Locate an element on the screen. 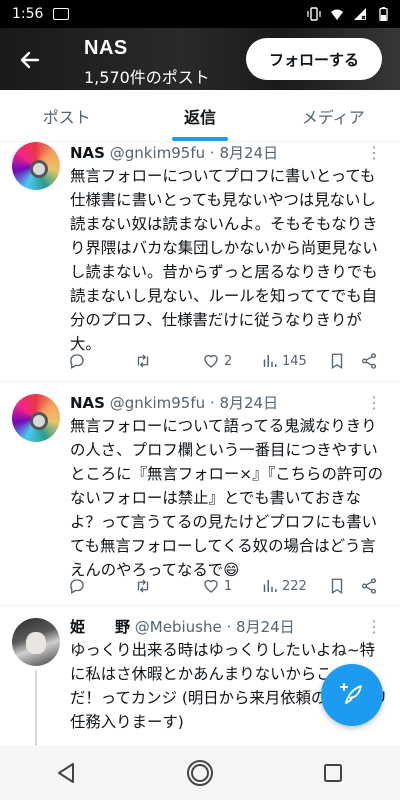 The image size is (400, 800). views-button: 222 is located at coordinates (283, 586).